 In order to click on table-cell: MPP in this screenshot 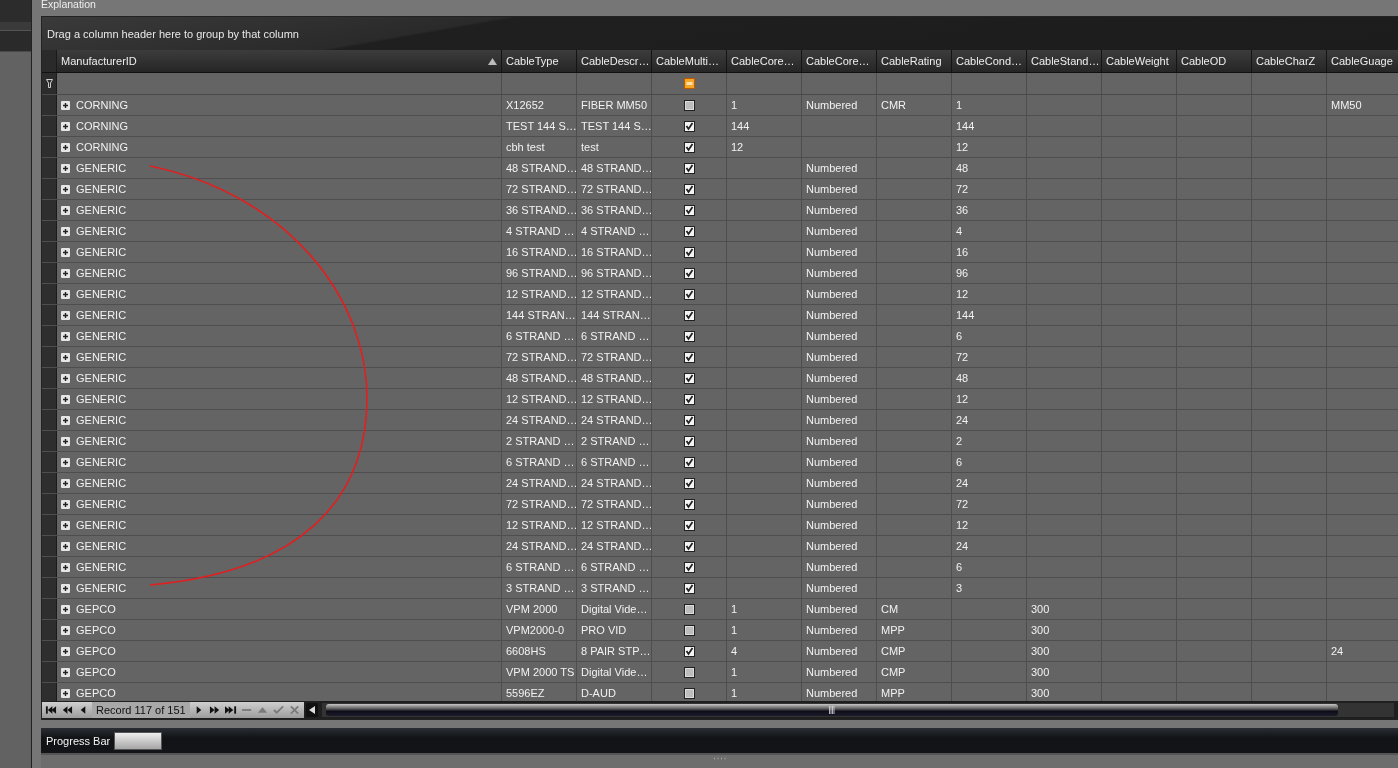, I will do `click(893, 693)`.